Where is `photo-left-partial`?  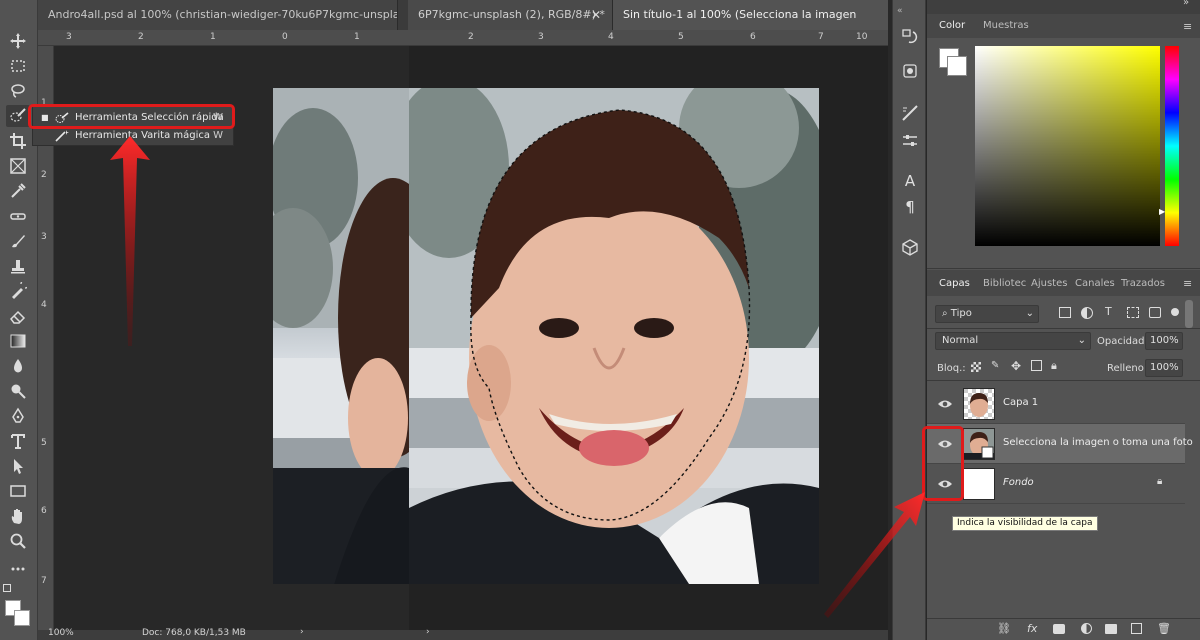
photo-left-partial is located at coordinates (341, 336).